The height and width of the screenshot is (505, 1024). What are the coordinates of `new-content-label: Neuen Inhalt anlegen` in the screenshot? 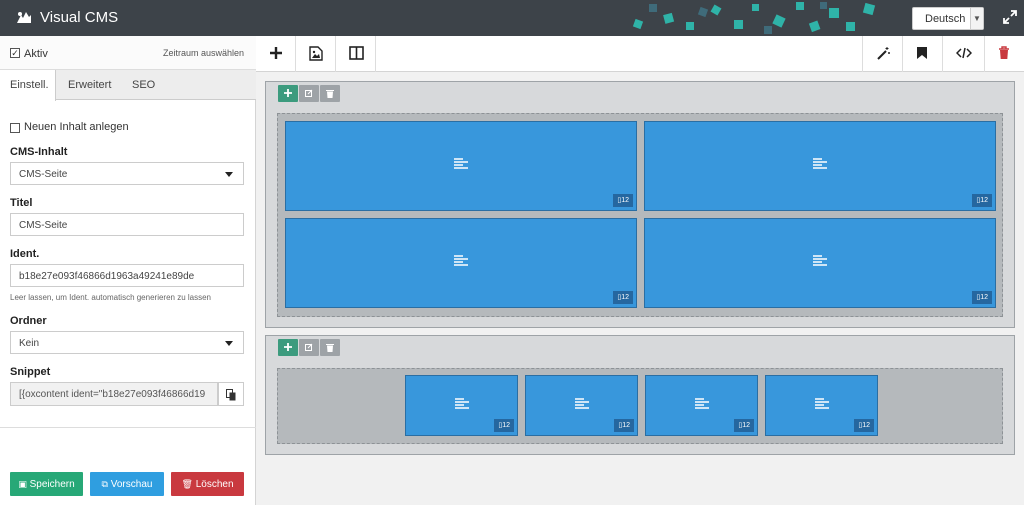 It's located at (76, 127).